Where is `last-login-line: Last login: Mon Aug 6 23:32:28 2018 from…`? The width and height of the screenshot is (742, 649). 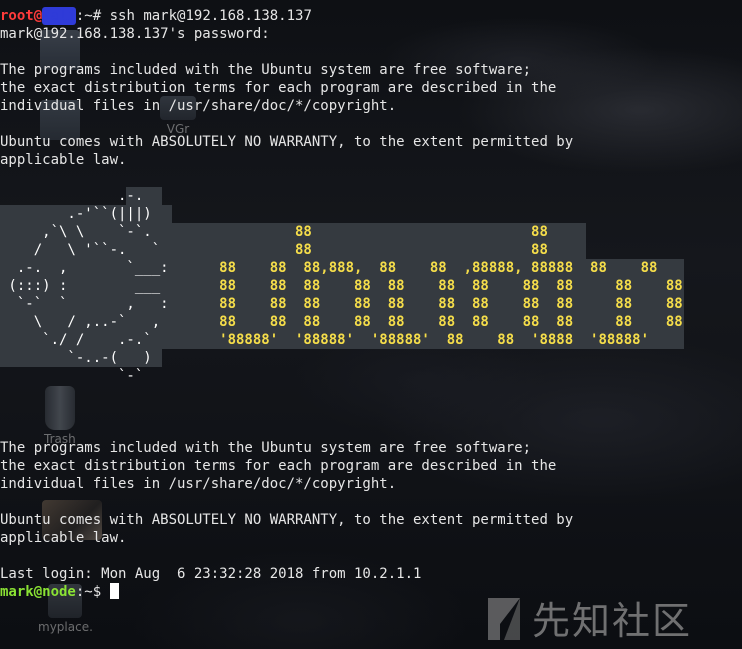 last-login-line: Last login: Mon Aug 6 23:32:28 2018 from… is located at coordinates (211, 574).